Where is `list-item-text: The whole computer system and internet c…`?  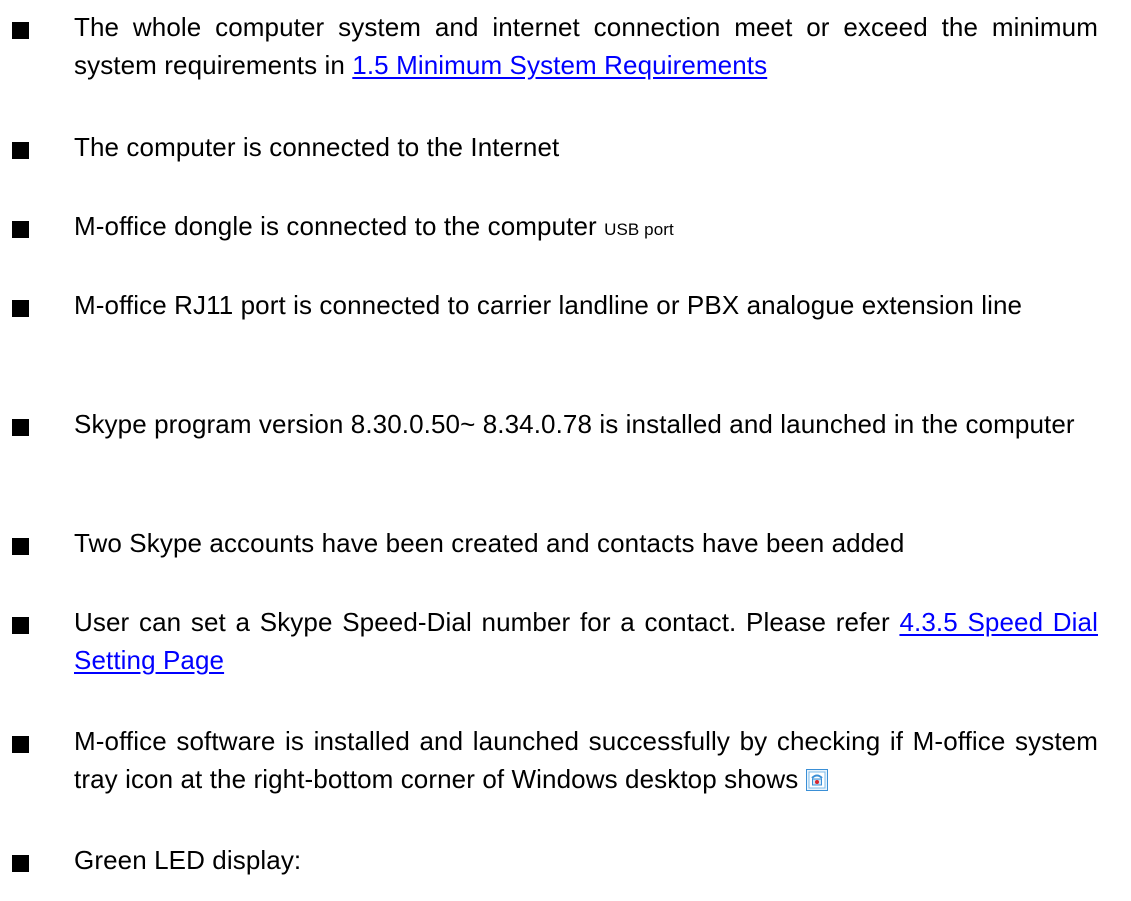
list-item-text: The whole computer system and internet c… is located at coordinates (586, 46).